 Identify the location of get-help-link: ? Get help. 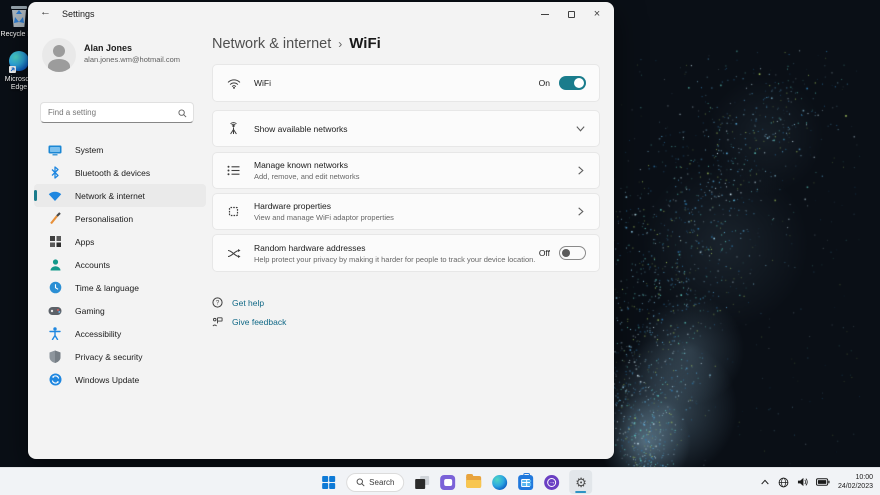
(413, 302).